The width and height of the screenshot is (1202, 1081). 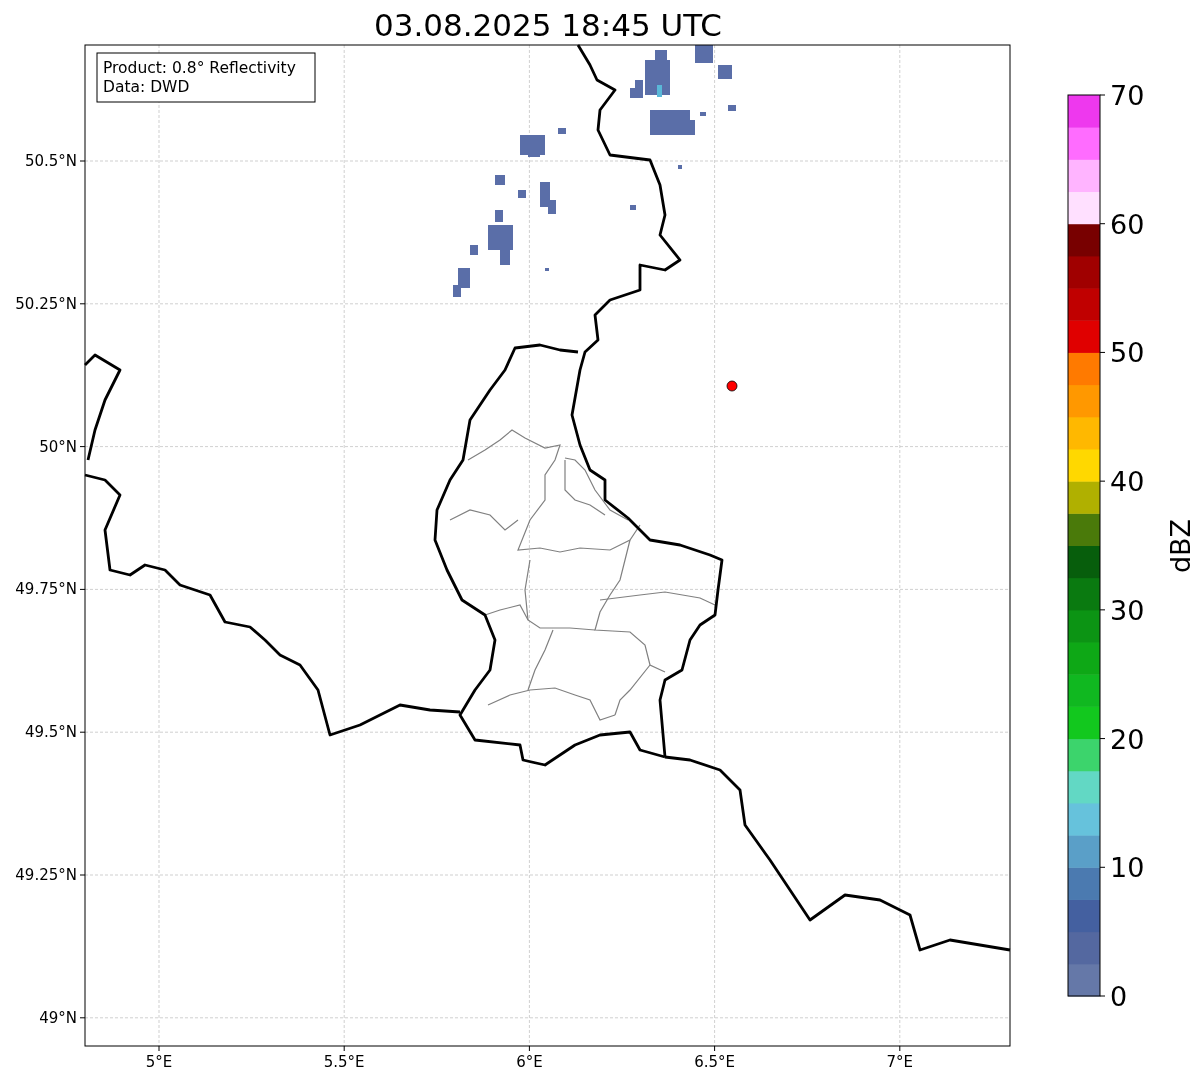 I want to click on longitude-label: 6°E, so click(x=529, y=1062).